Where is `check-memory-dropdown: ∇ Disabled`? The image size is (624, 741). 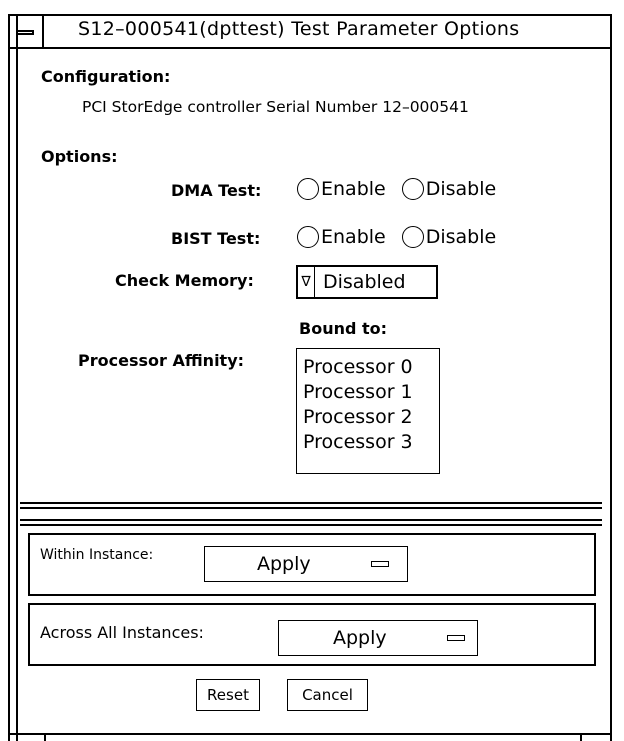
check-memory-dropdown: ∇ Disabled is located at coordinates (367, 282).